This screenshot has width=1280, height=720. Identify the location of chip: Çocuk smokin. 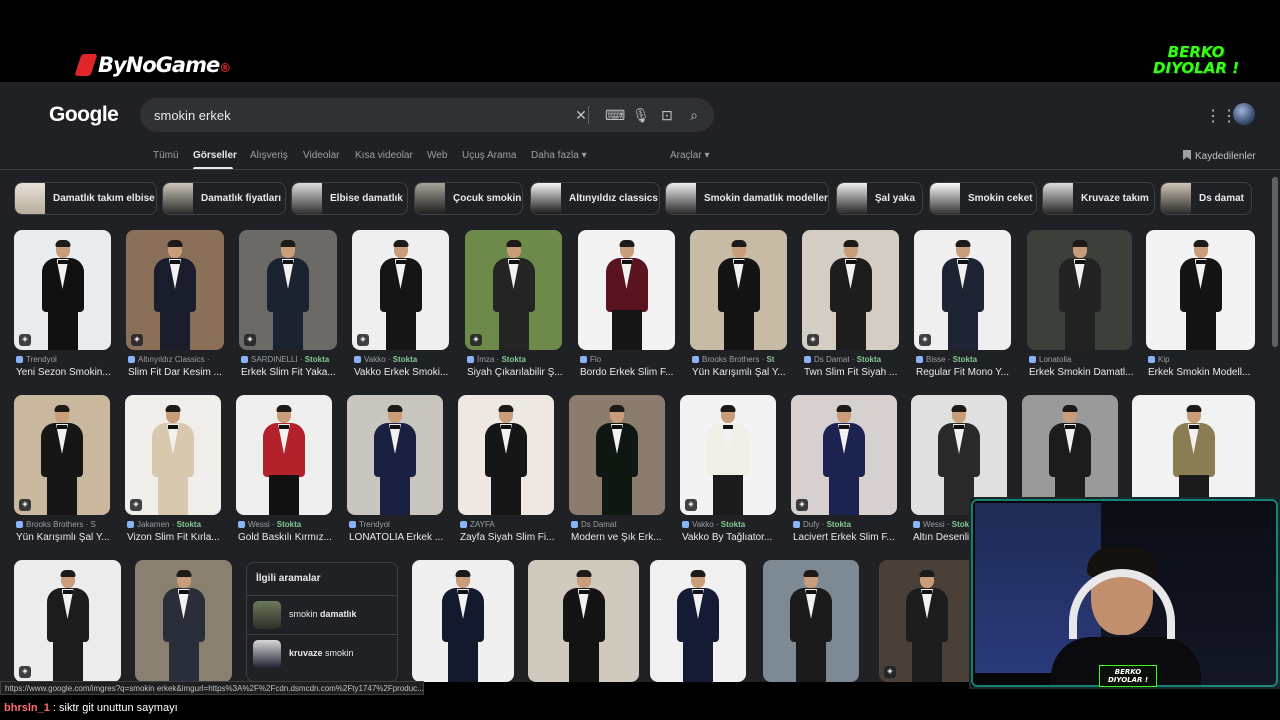
(468, 198).